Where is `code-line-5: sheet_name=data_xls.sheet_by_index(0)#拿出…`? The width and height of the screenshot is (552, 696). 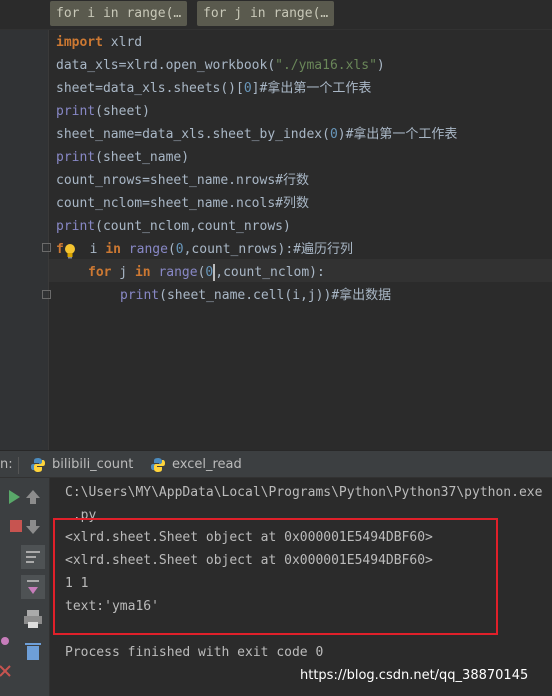
code-line-5: sheet_name=data_xls.sheet_by_index(0)#拿出… is located at coordinates (257, 134).